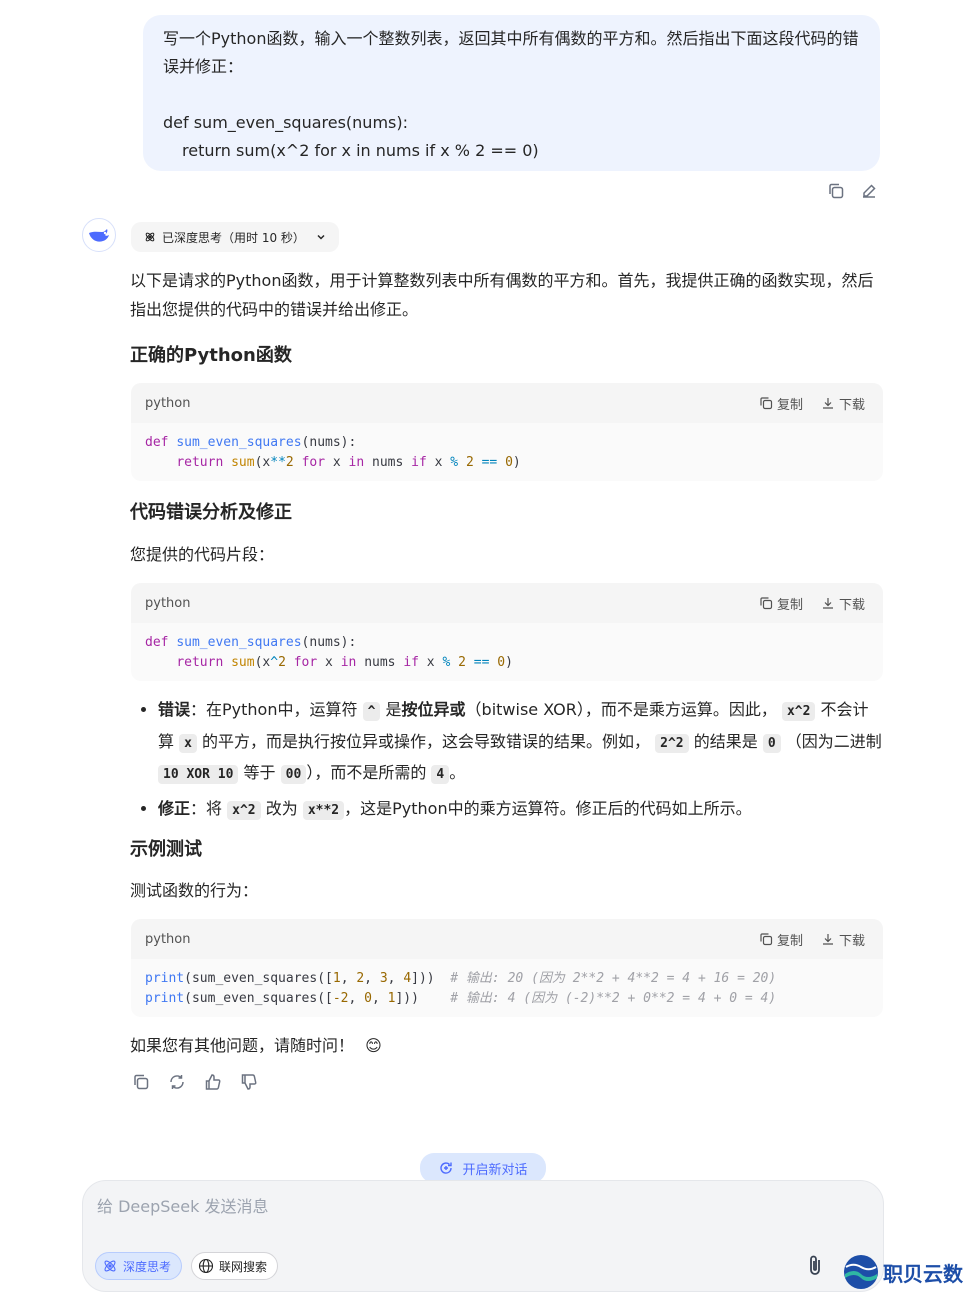 This screenshot has width=971, height=1300. I want to click on inline-code: 0, so click(771, 743).